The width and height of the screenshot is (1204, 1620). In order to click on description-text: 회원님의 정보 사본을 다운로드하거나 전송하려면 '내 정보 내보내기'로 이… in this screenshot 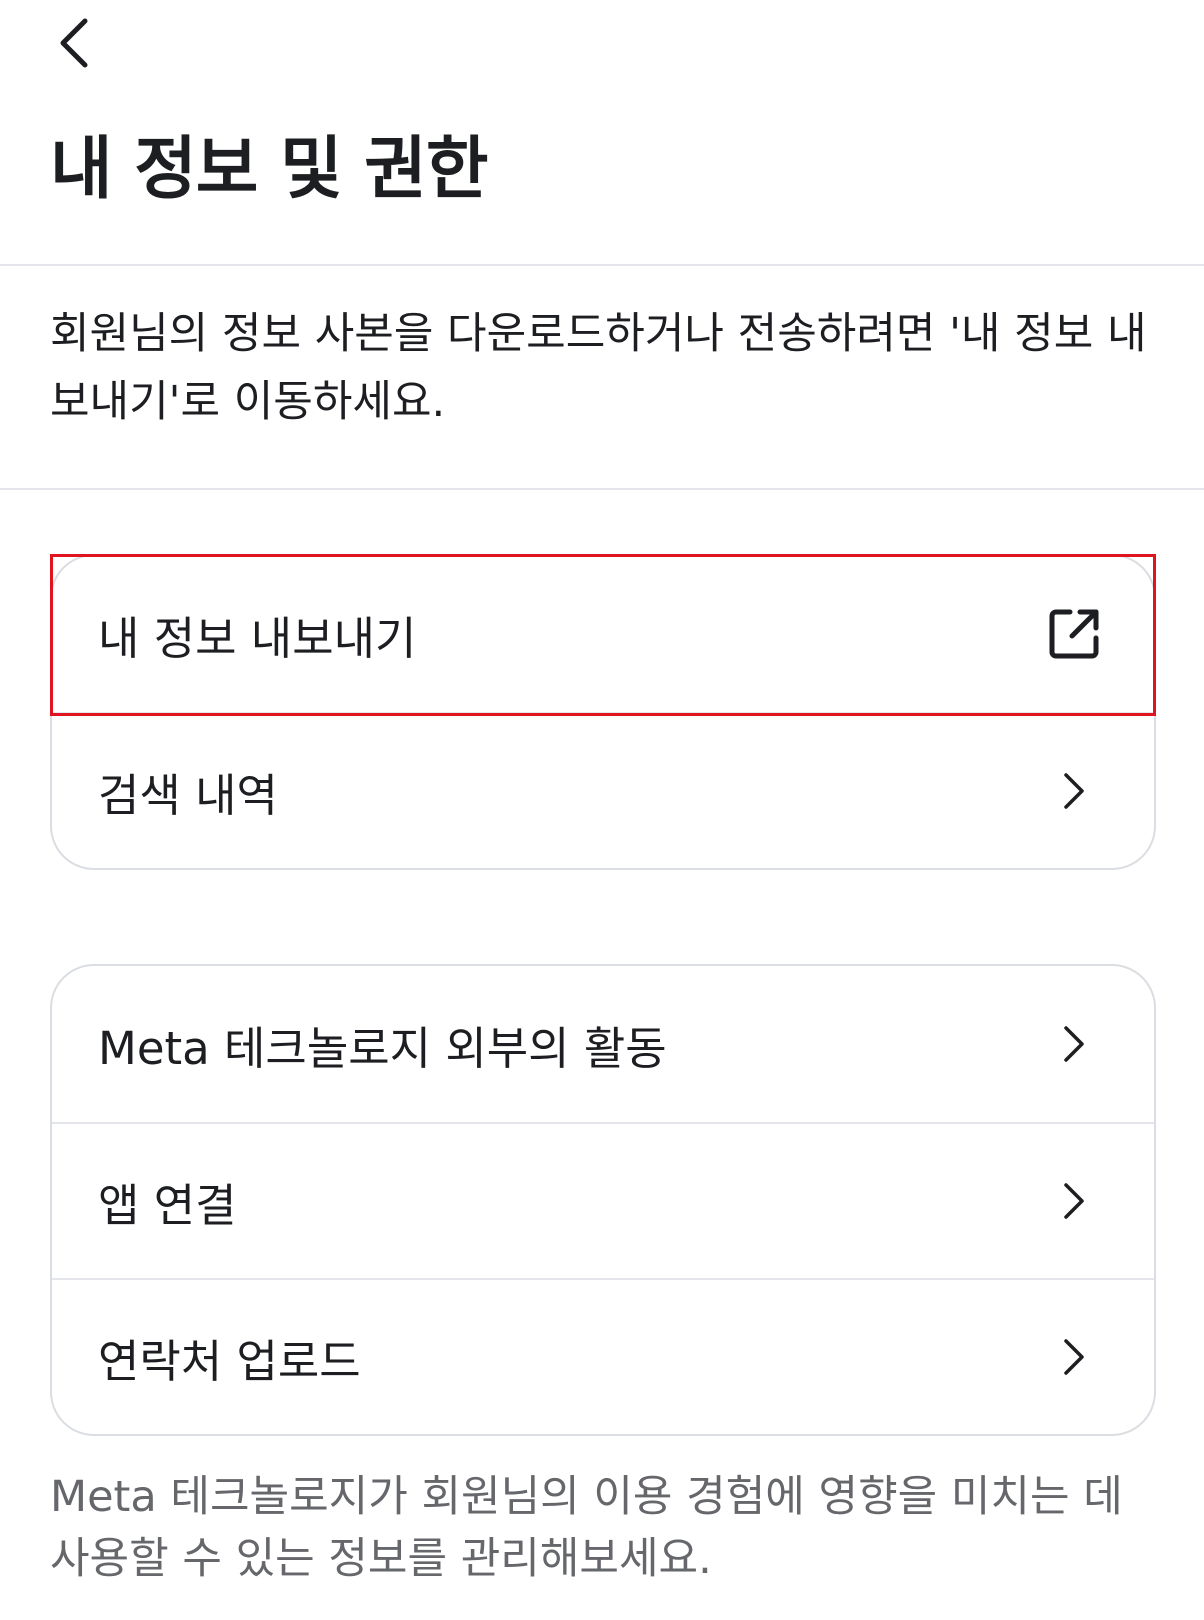, I will do `click(598, 368)`.